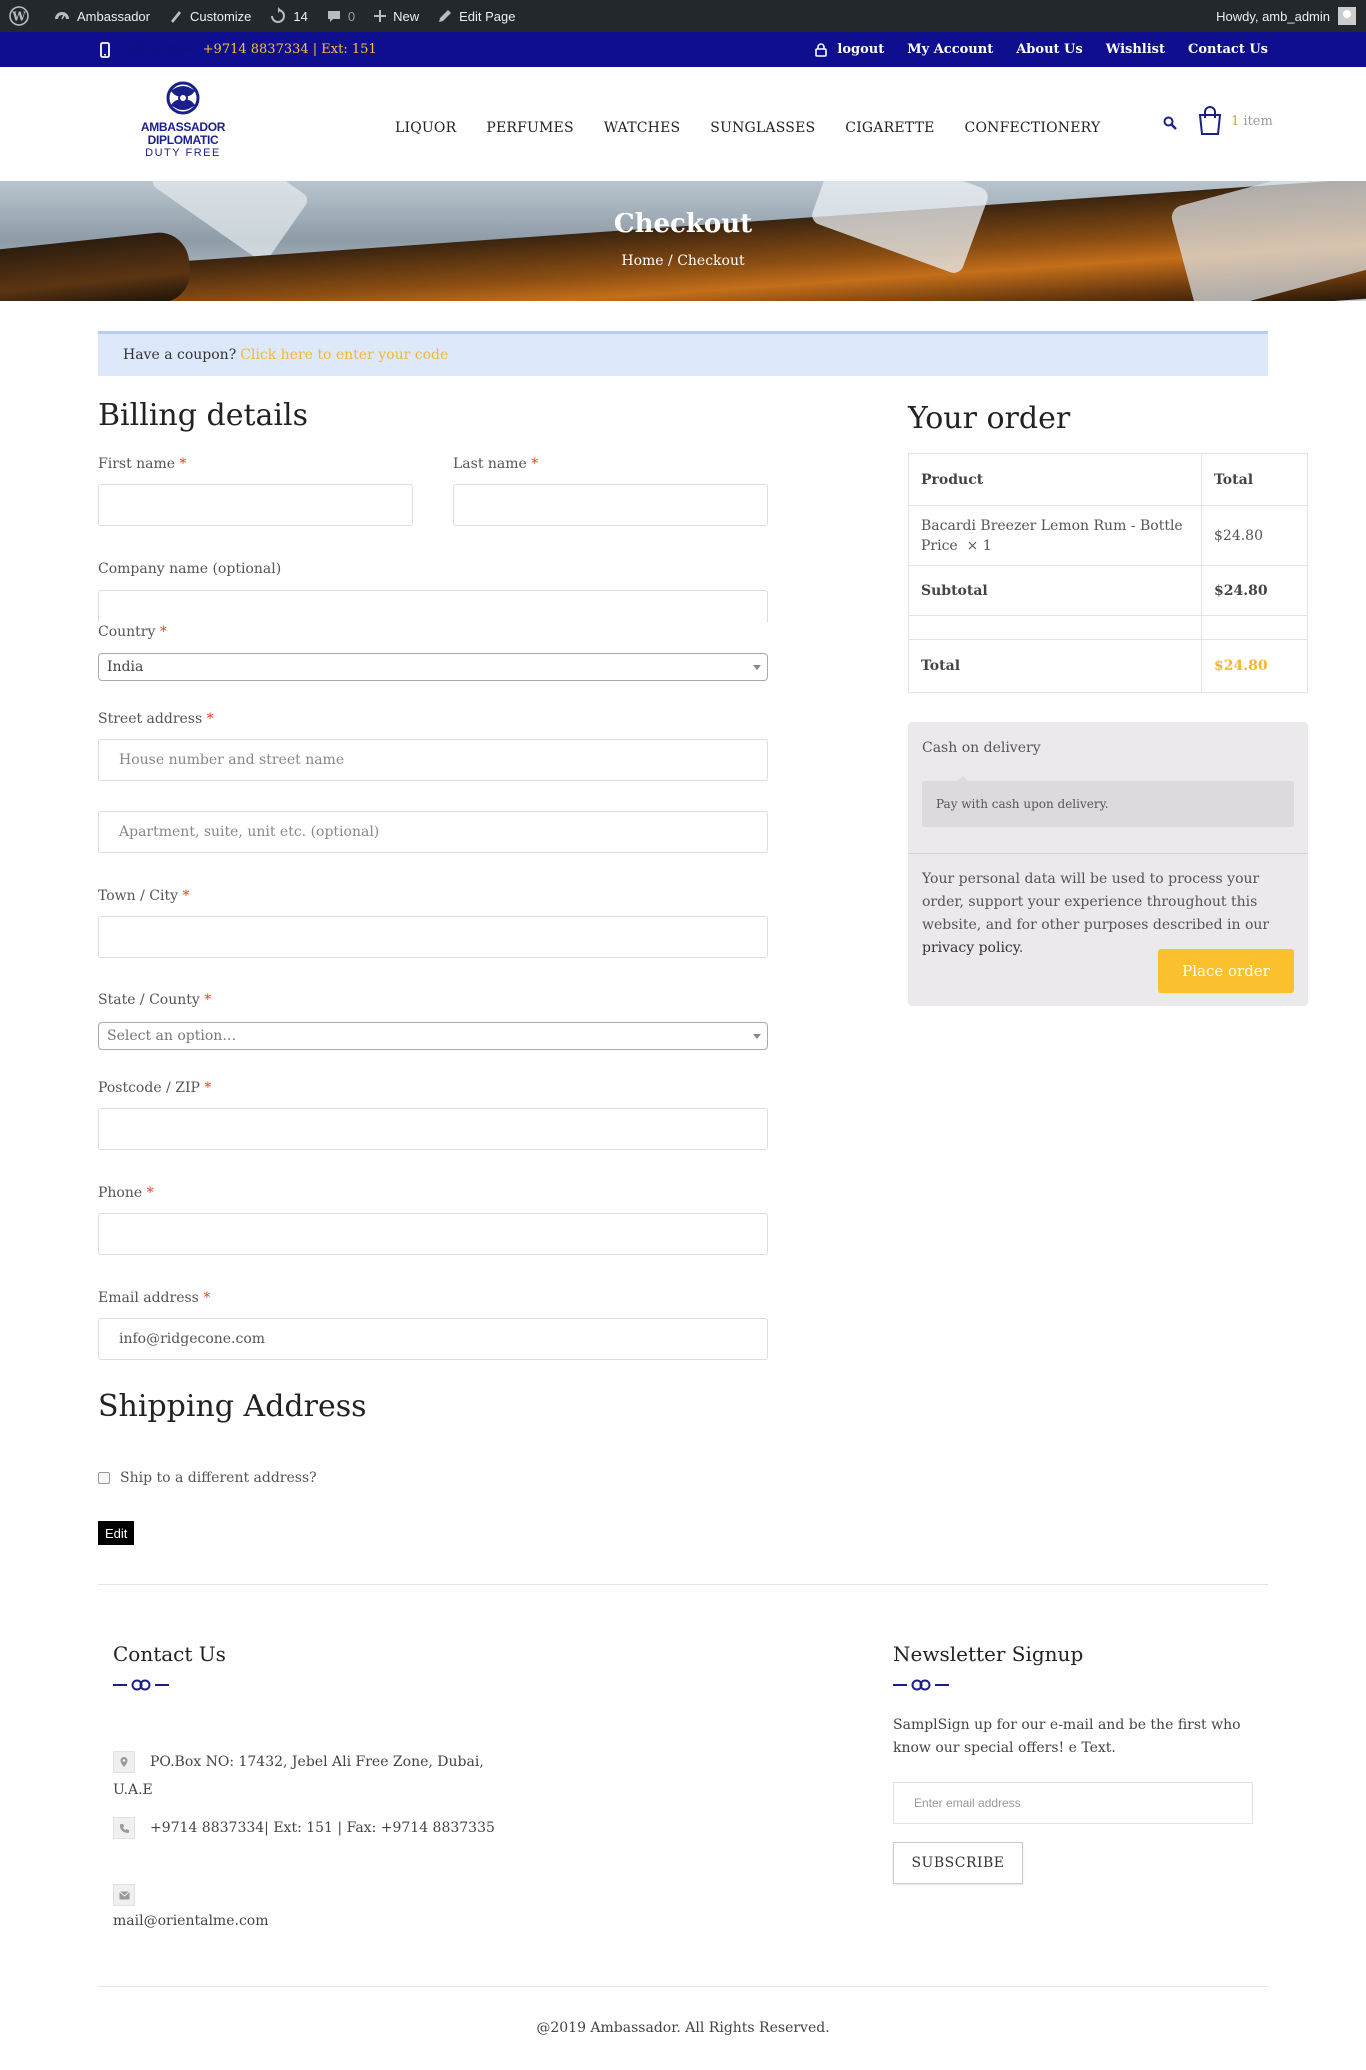 The image size is (1366, 2070). I want to click on nav-item-confectionery: CONFECTIONERY, so click(1033, 128).